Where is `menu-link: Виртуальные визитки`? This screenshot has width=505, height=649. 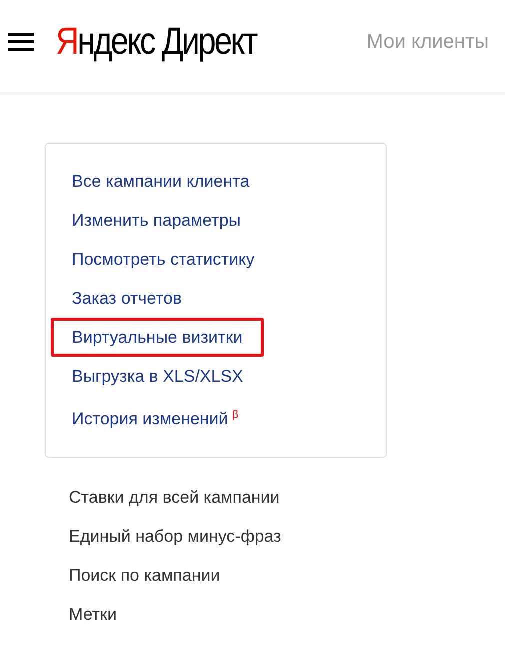
menu-link: Виртуальные визитки is located at coordinates (157, 337).